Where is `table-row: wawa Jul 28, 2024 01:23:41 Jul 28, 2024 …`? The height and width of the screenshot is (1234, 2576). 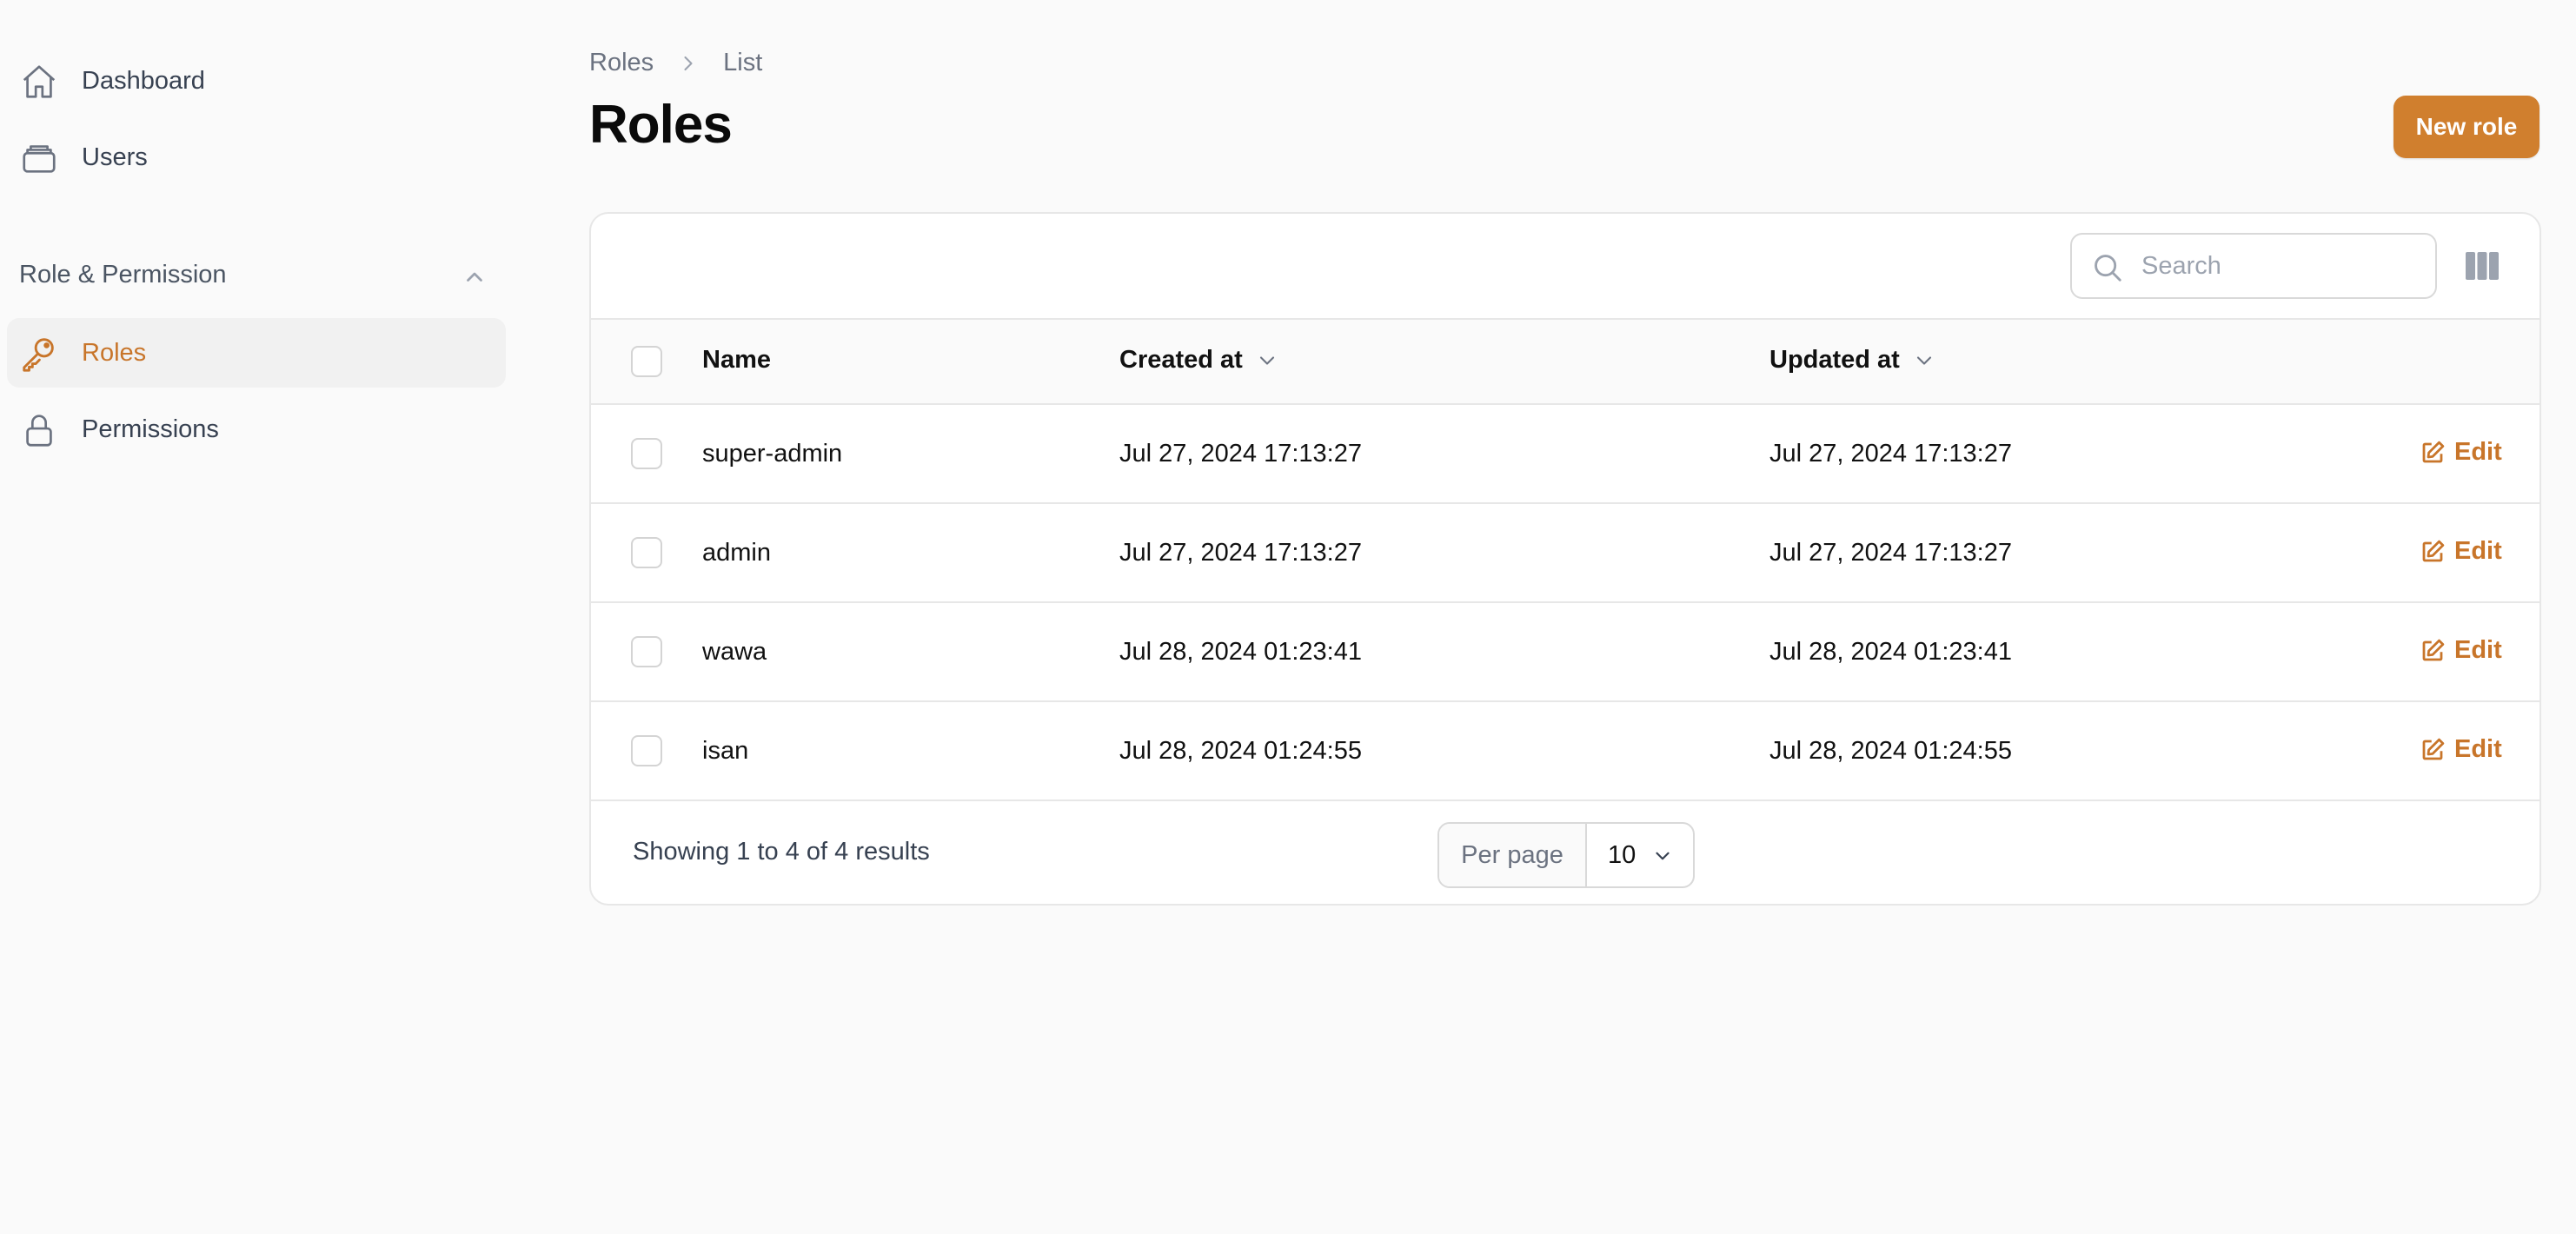 table-row: wawa Jul 28, 2024 01:23:41 Jul 28, 2024 … is located at coordinates (1565, 652).